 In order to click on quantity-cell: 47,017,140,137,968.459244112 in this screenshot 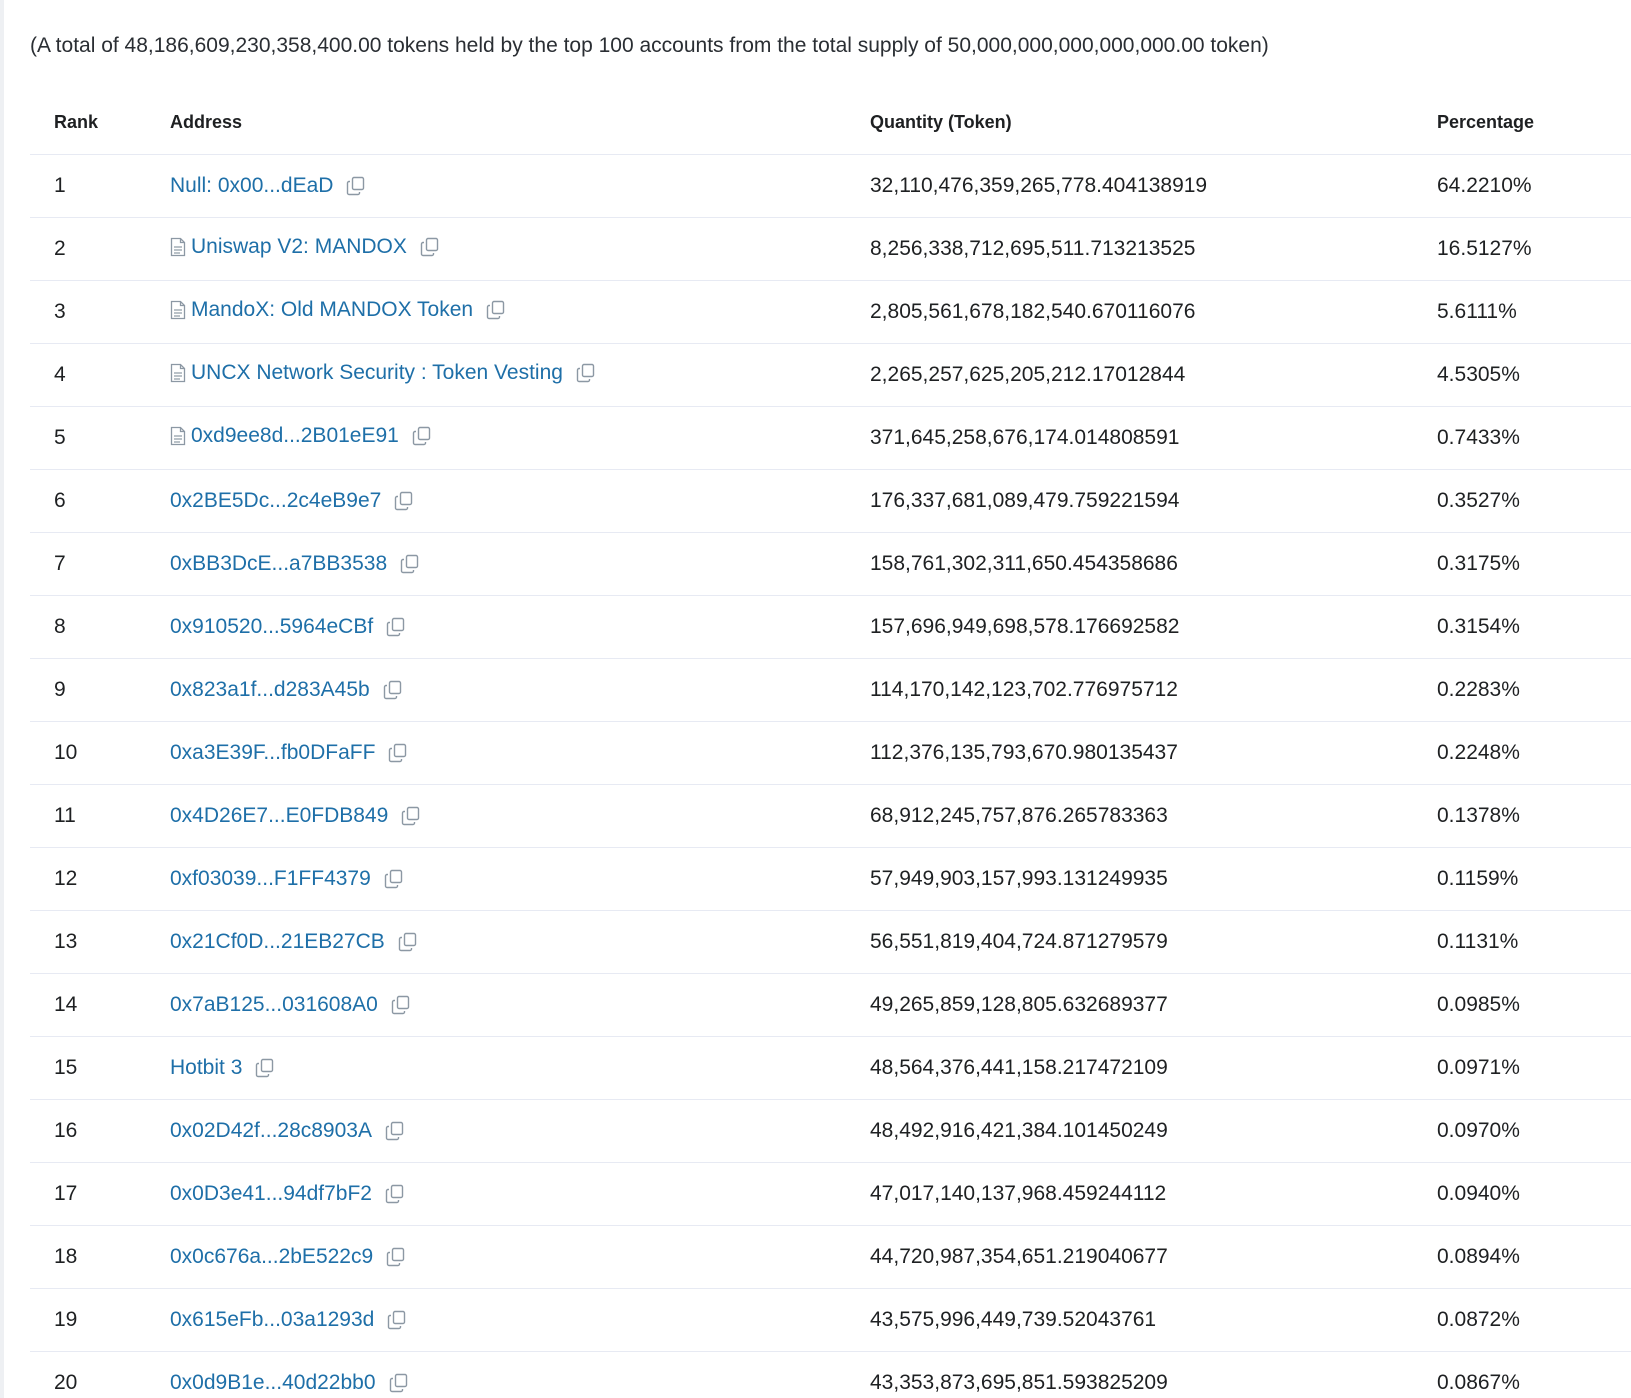, I will do `click(1153, 1194)`.